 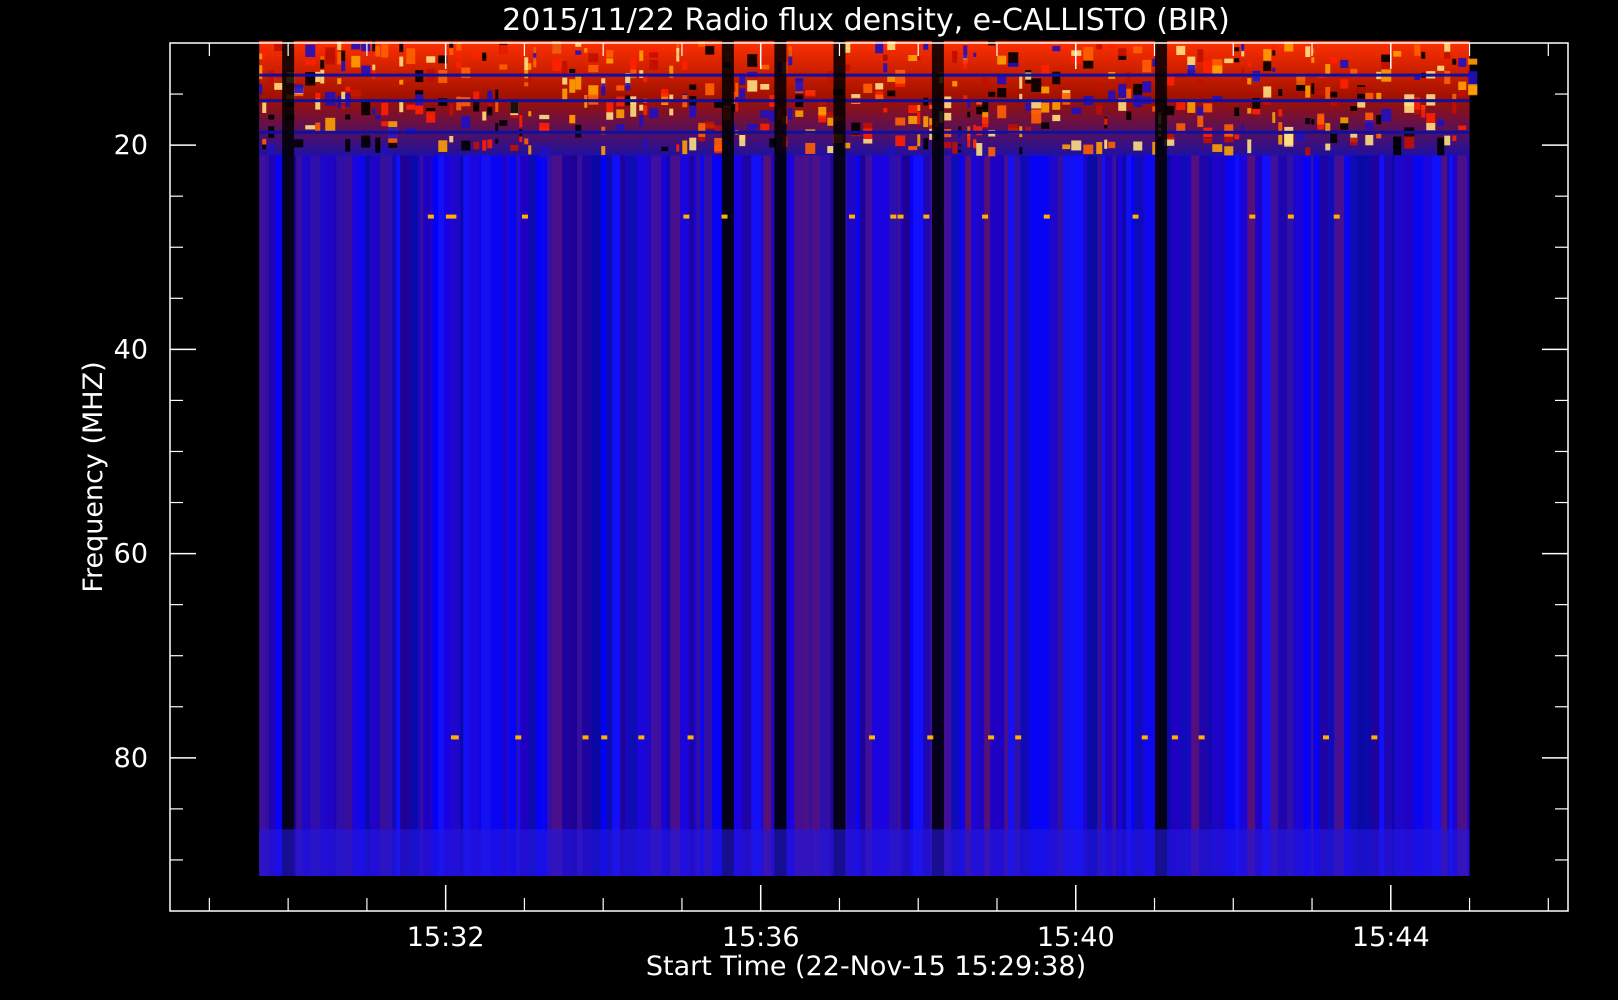 I want to click on y-axis-label: Frequency (MHZ), so click(x=93, y=476).